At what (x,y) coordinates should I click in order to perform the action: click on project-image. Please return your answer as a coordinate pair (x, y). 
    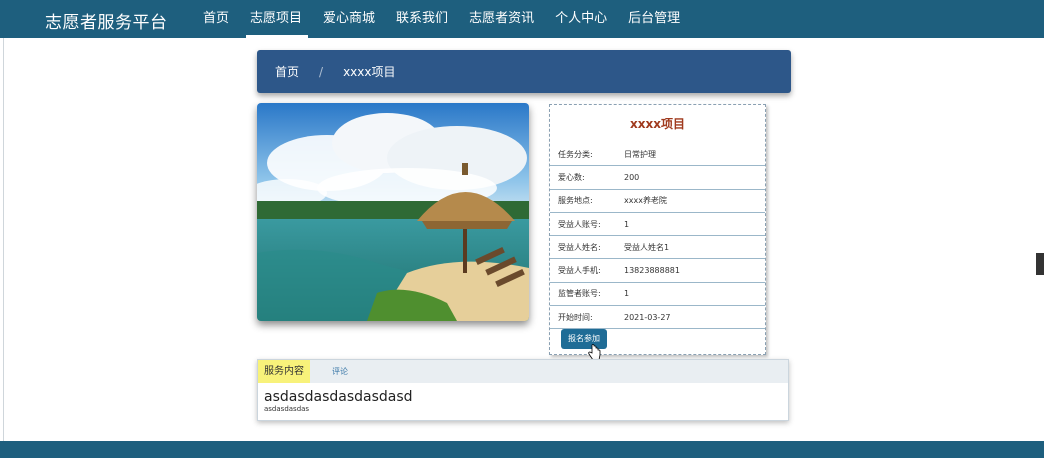
    Looking at the image, I should click on (393, 212).